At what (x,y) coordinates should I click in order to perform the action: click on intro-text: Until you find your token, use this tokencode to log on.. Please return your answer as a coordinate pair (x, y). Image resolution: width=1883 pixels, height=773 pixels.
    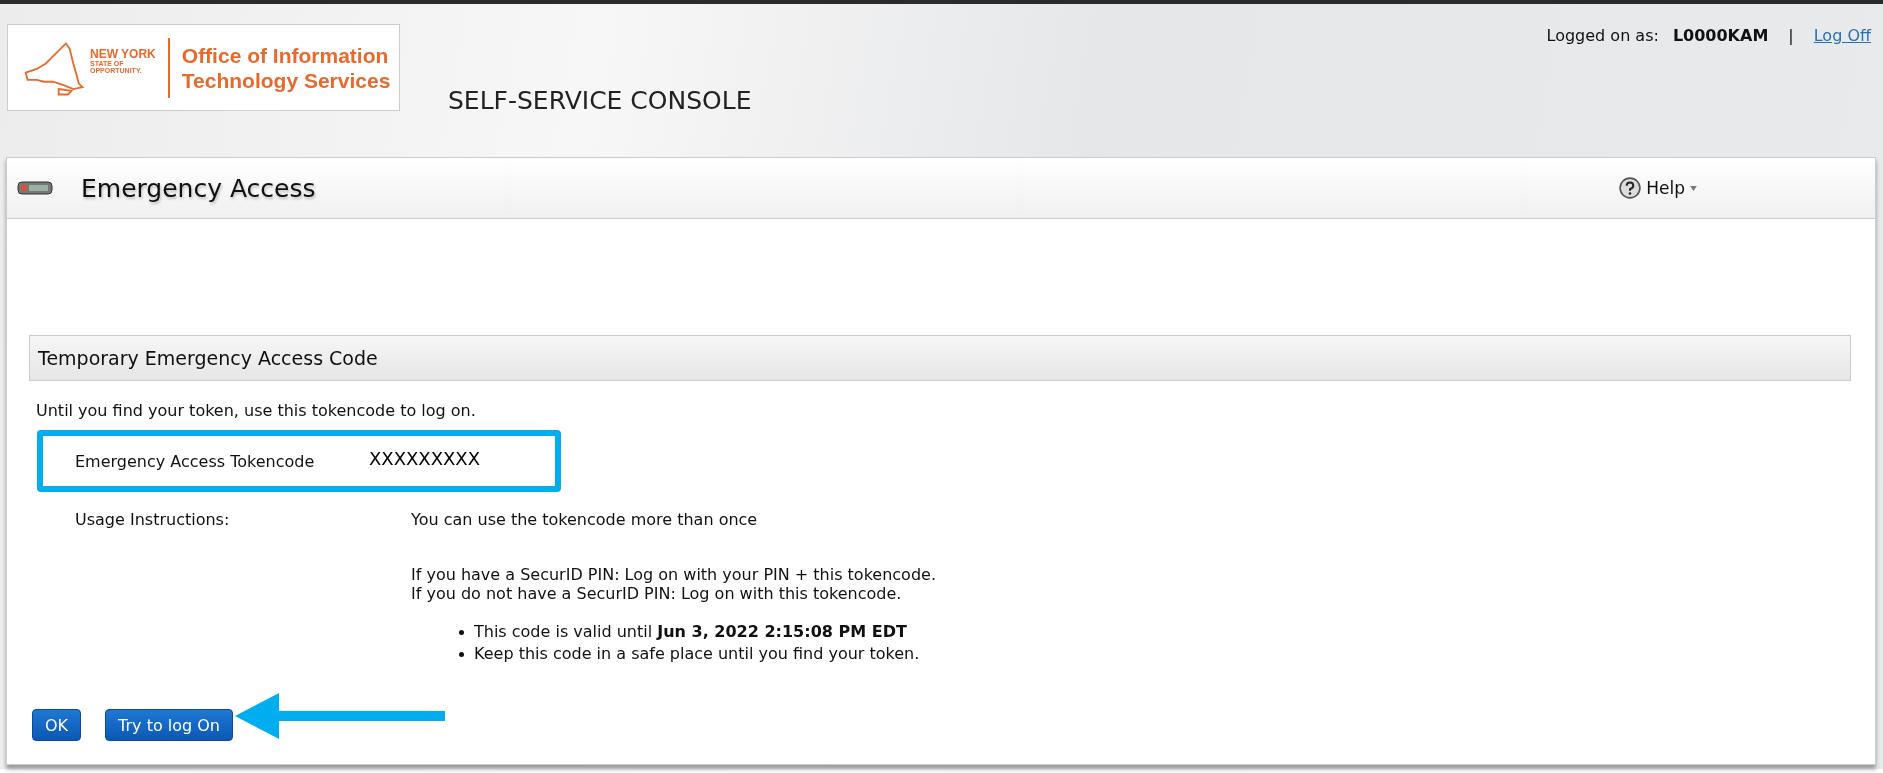
    Looking at the image, I should click on (256, 410).